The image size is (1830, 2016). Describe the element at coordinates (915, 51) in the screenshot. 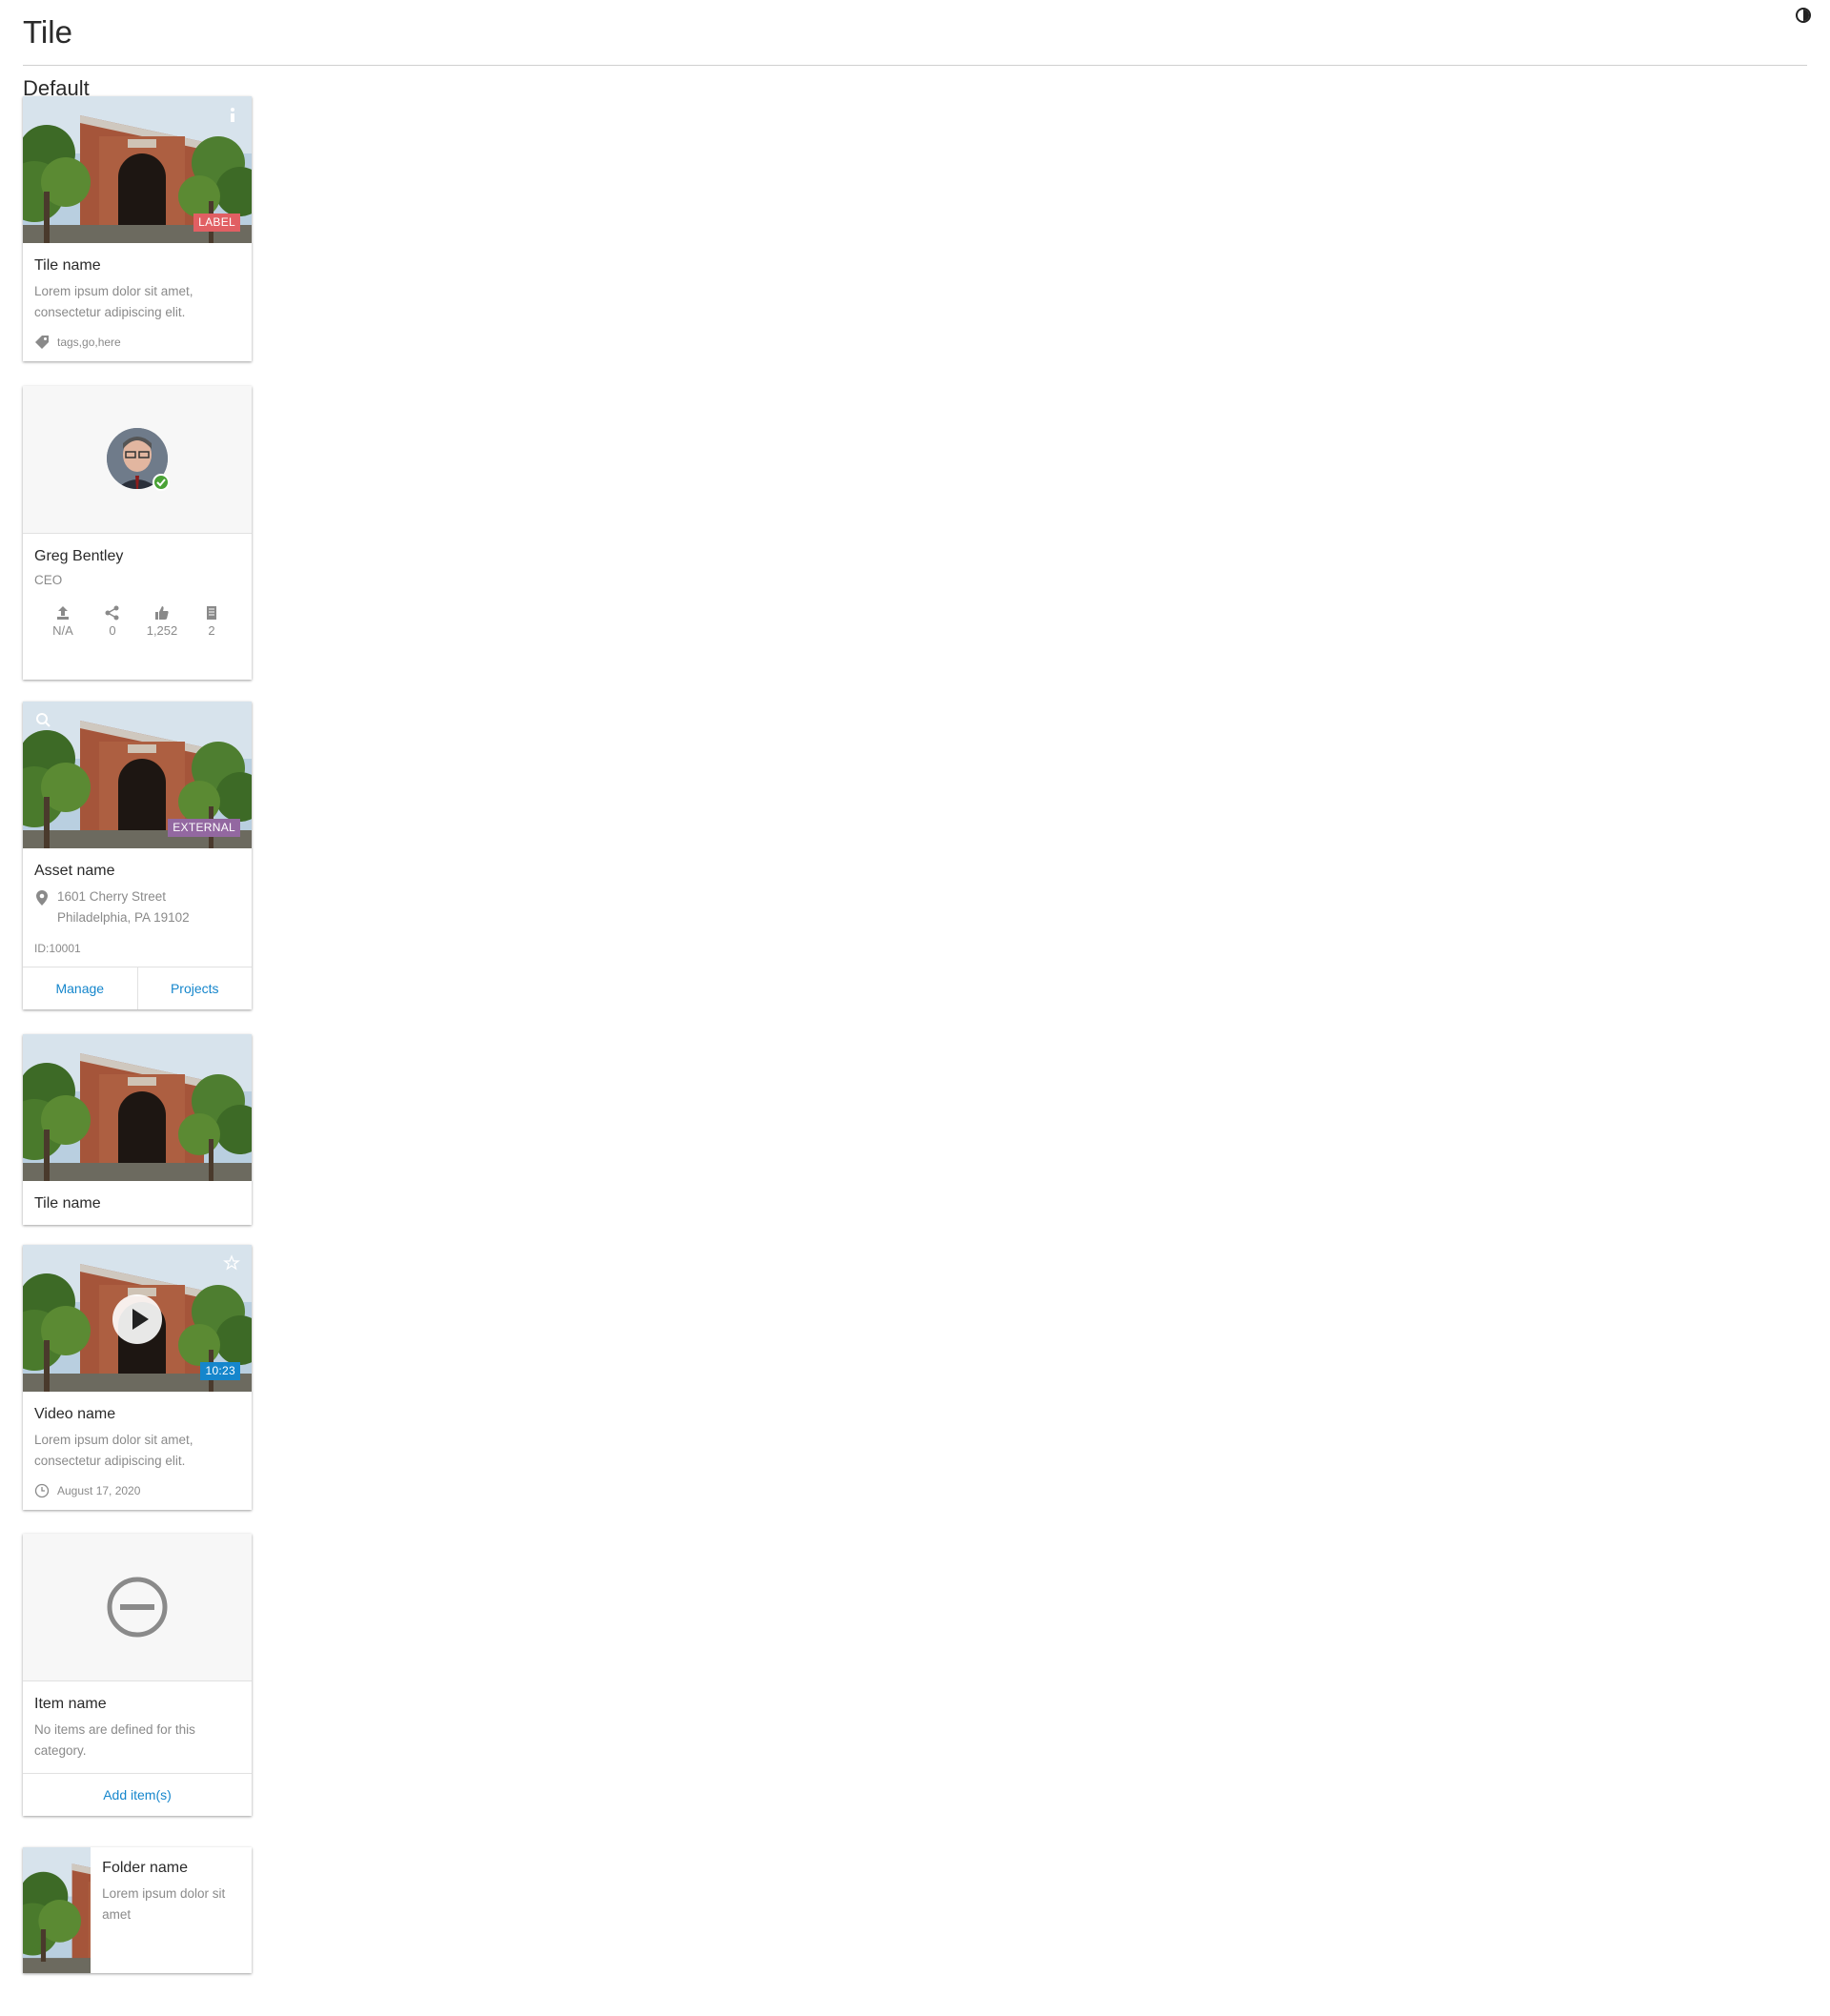

I see `page: Tile Default` at that location.